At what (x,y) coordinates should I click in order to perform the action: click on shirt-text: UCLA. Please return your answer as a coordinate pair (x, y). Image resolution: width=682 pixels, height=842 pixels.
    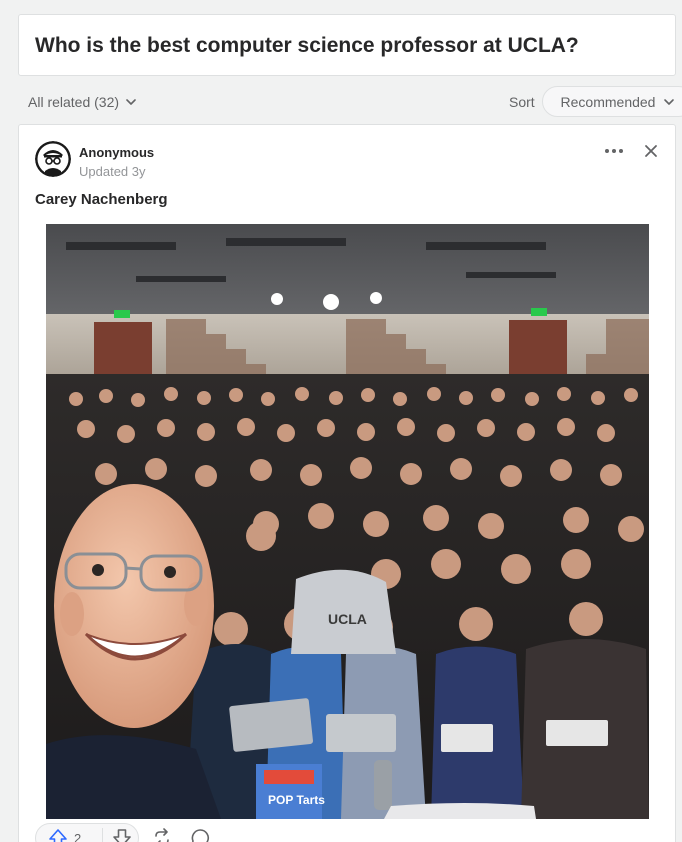
    Looking at the image, I should click on (347, 619).